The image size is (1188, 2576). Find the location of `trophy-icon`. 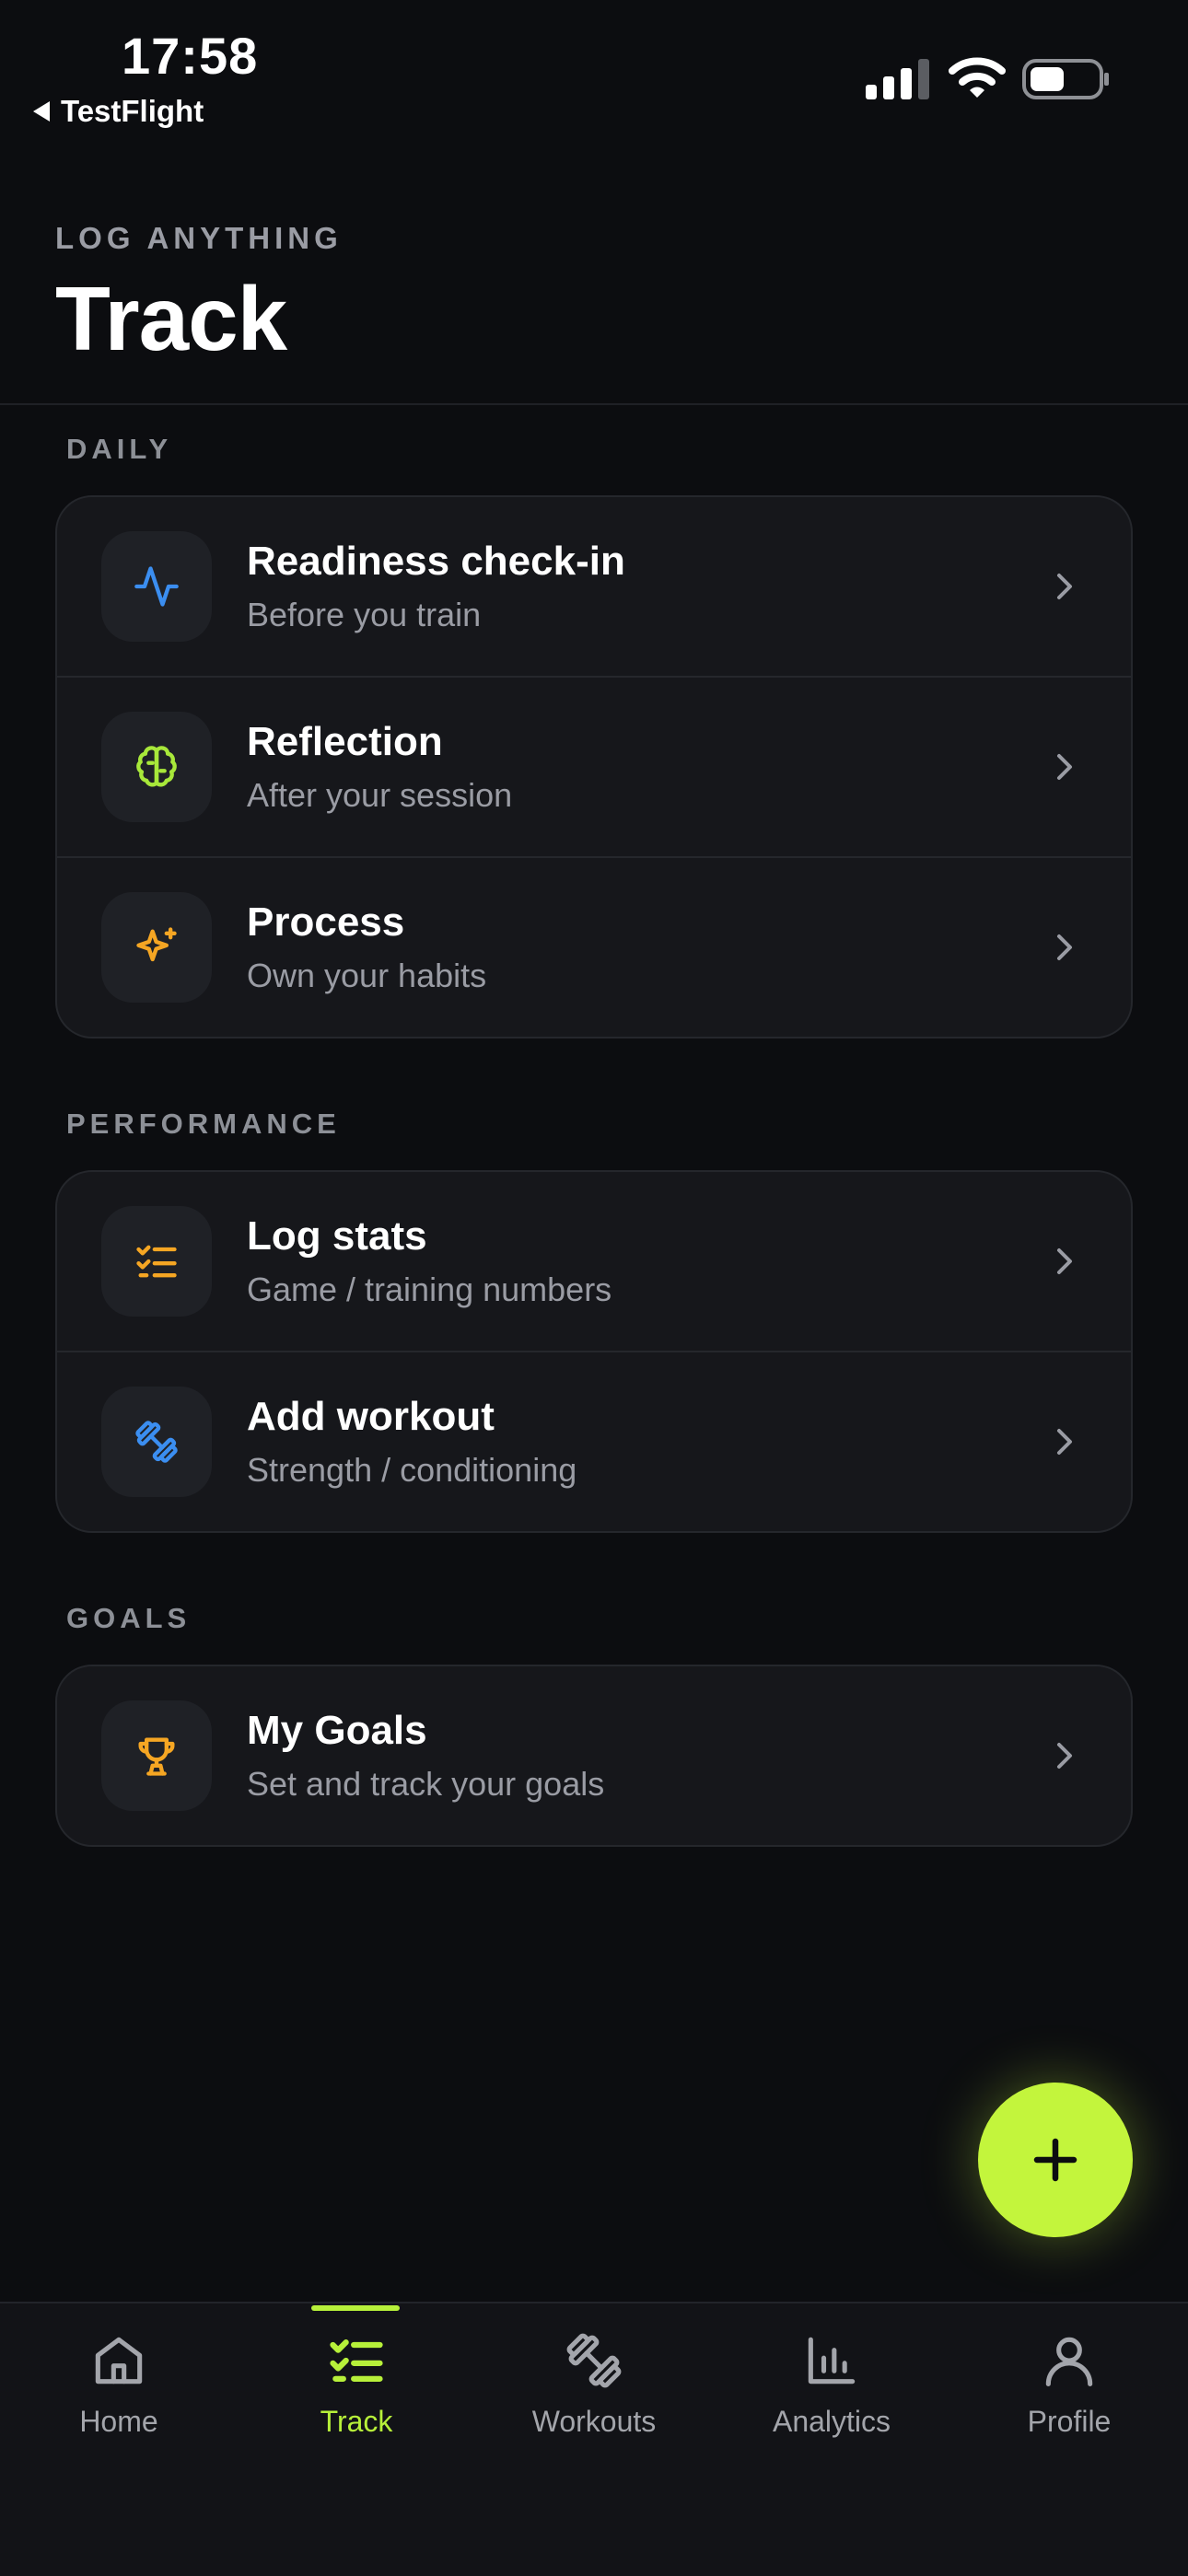

trophy-icon is located at coordinates (156, 1756).